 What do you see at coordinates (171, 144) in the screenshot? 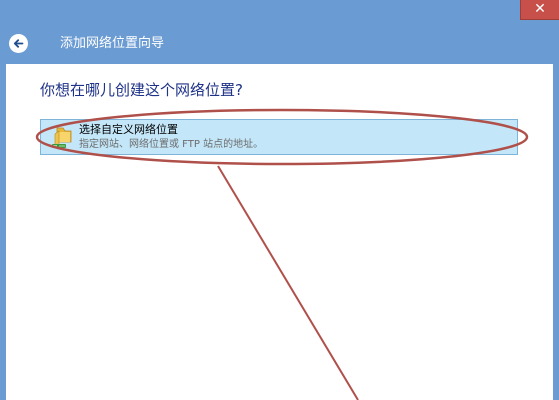
I see `option-description: 指定网站、网络位置或 FTP 站点的地址。` at bounding box center [171, 144].